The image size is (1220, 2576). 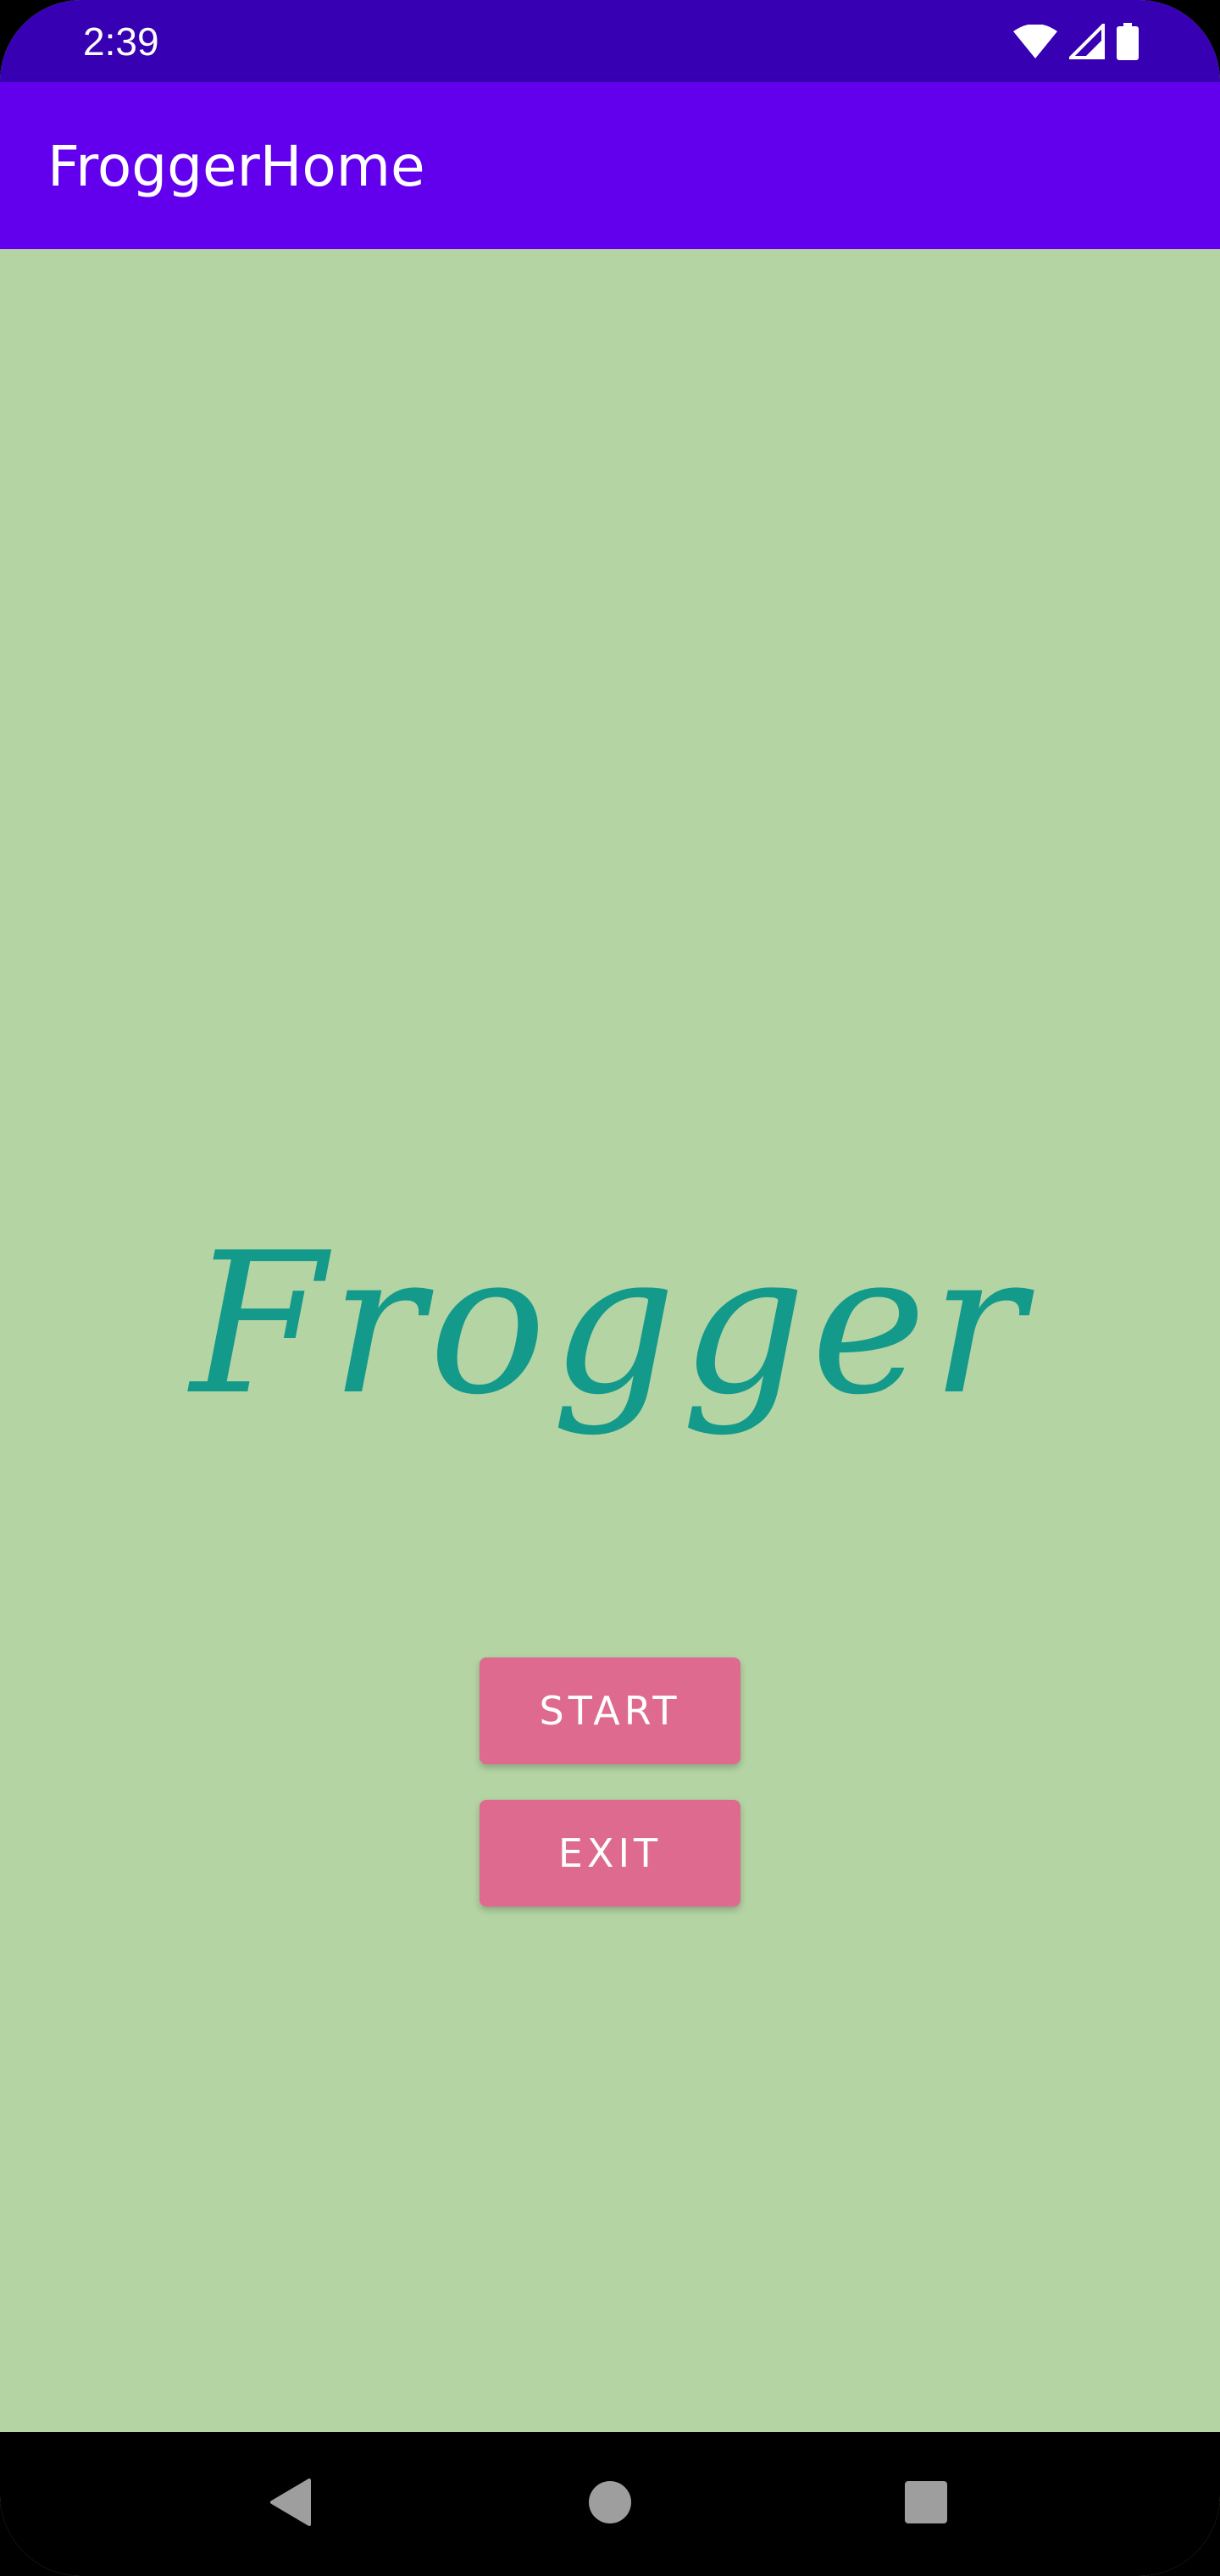 I want to click on status-icons, so click(x=1076, y=42).